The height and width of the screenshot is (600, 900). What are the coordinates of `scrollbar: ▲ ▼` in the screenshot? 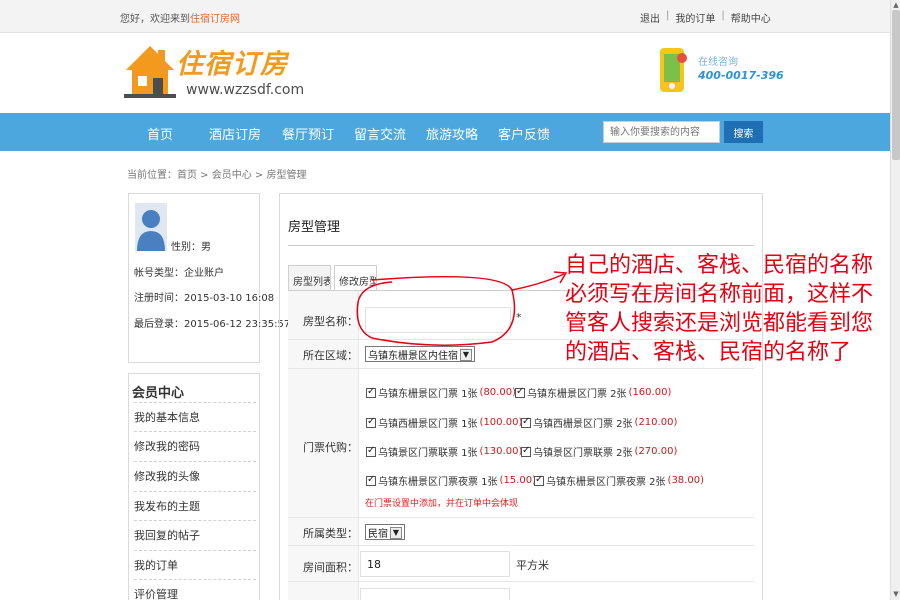 It's located at (895, 300).